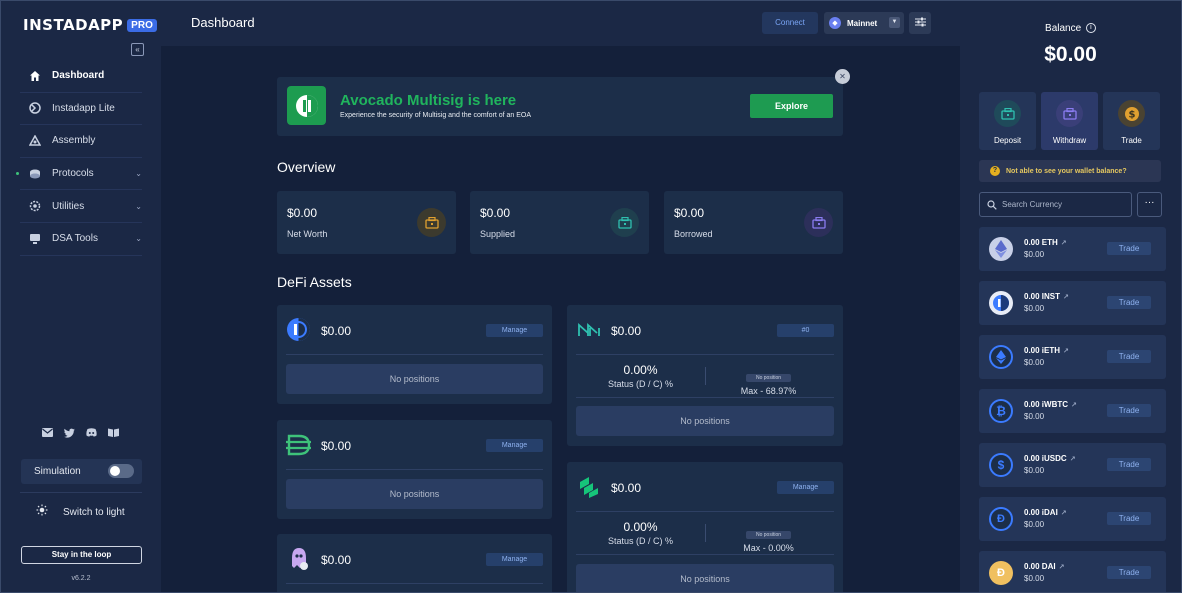 The width and height of the screenshot is (1182, 593). I want to click on supplied-value: $0.00, so click(495, 213).